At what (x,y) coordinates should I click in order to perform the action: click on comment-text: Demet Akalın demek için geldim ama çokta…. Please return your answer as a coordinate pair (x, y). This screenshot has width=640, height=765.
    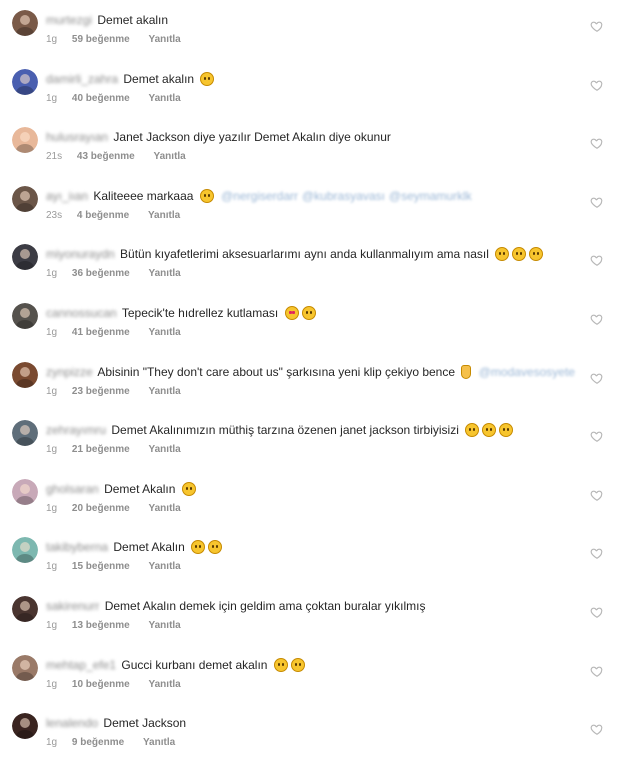
    Looking at the image, I should click on (265, 606).